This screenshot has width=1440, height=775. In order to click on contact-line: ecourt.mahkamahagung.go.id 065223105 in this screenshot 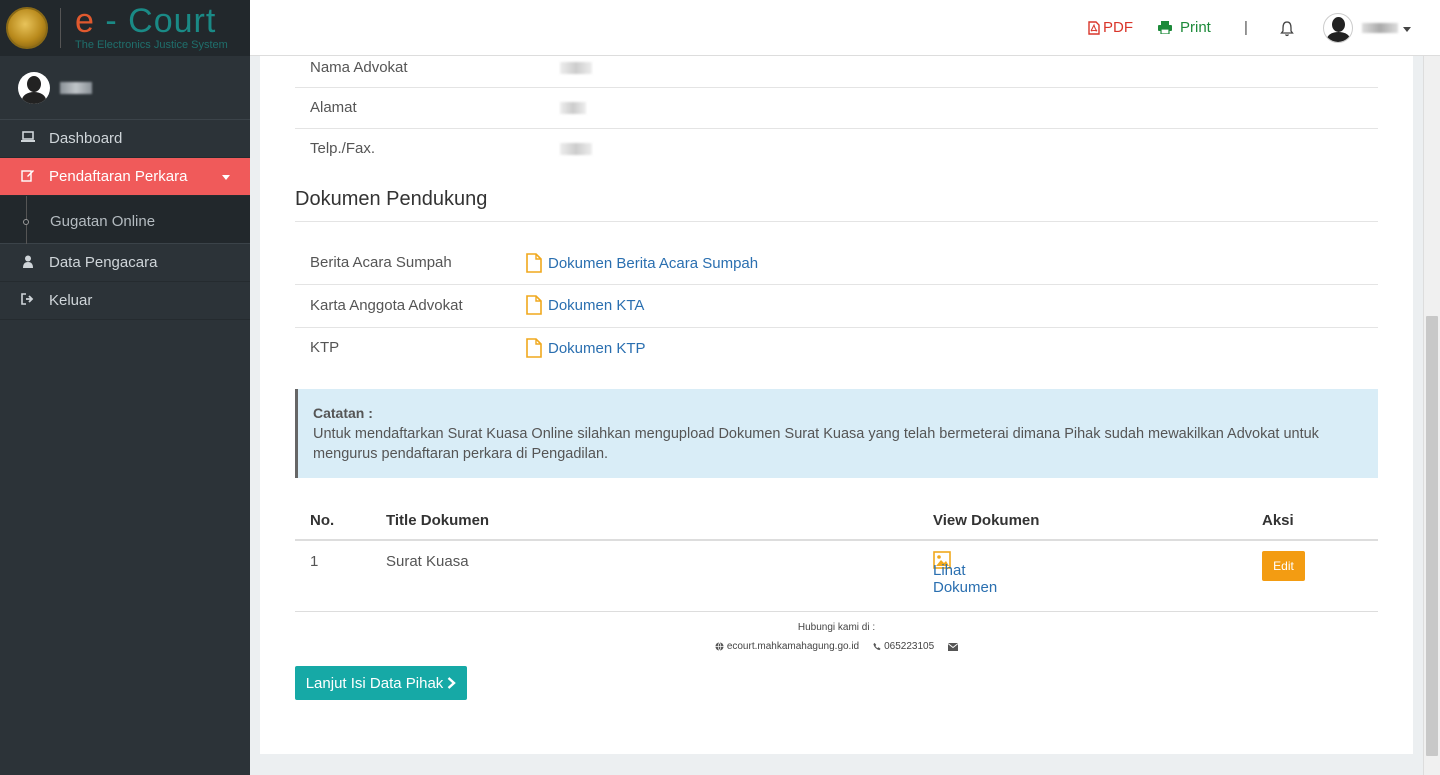, I will do `click(836, 646)`.